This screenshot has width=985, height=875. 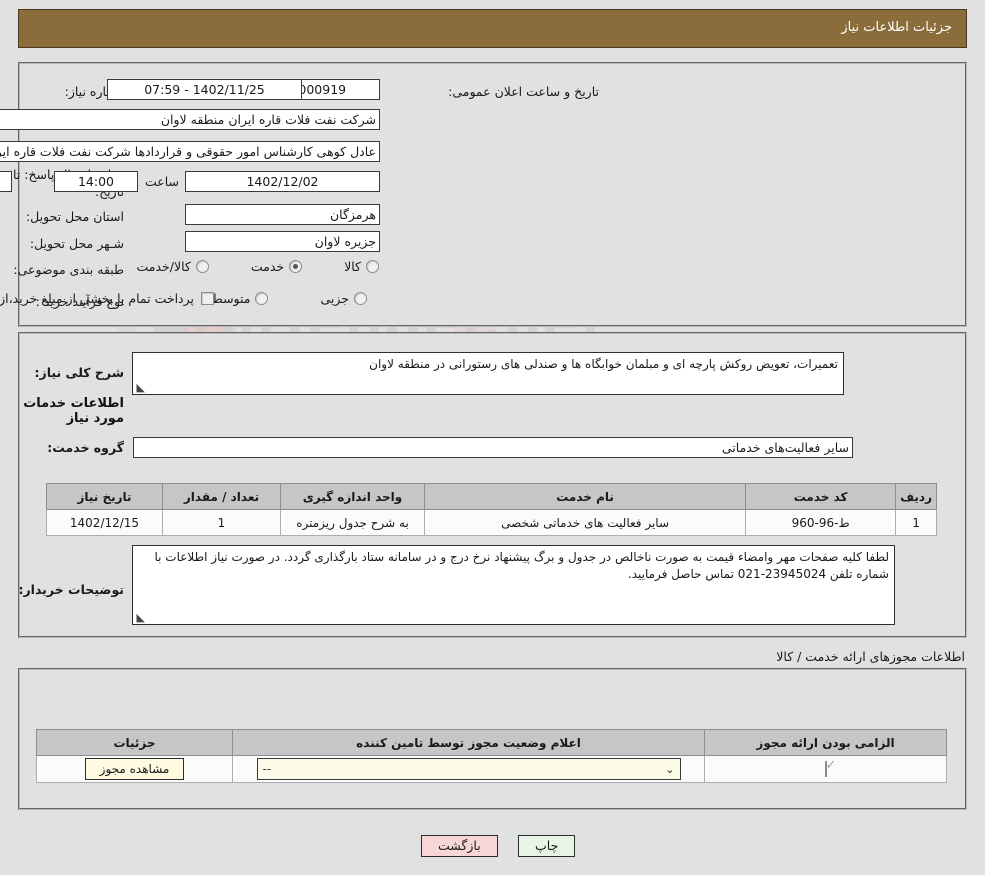 I want to click on province-label-wrap: استان محل تحویل:, so click(x=76, y=216).